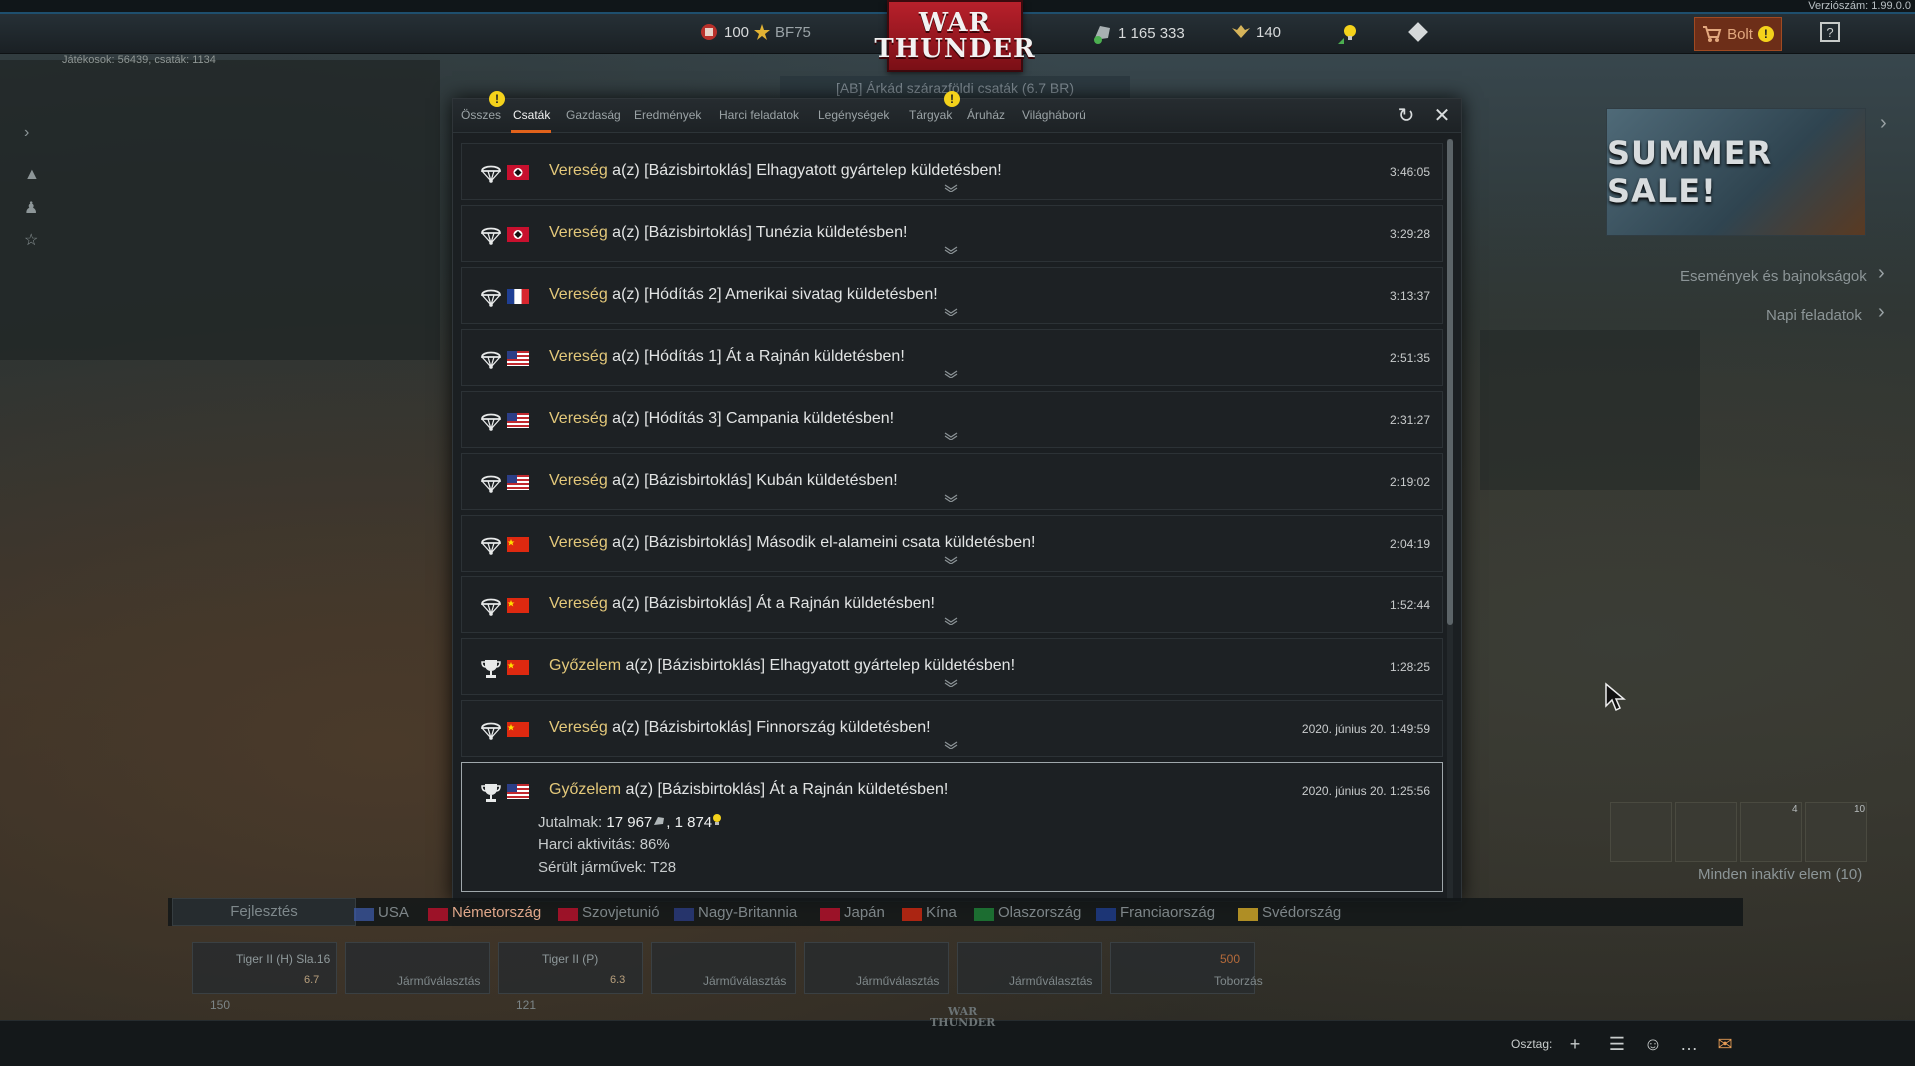 The width and height of the screenshot is (1915, 1066). What do you see at coordinates (1617, 1044) in the screenshot?
I see `list-icon: ☰` at bounding box center [1617, 1044].